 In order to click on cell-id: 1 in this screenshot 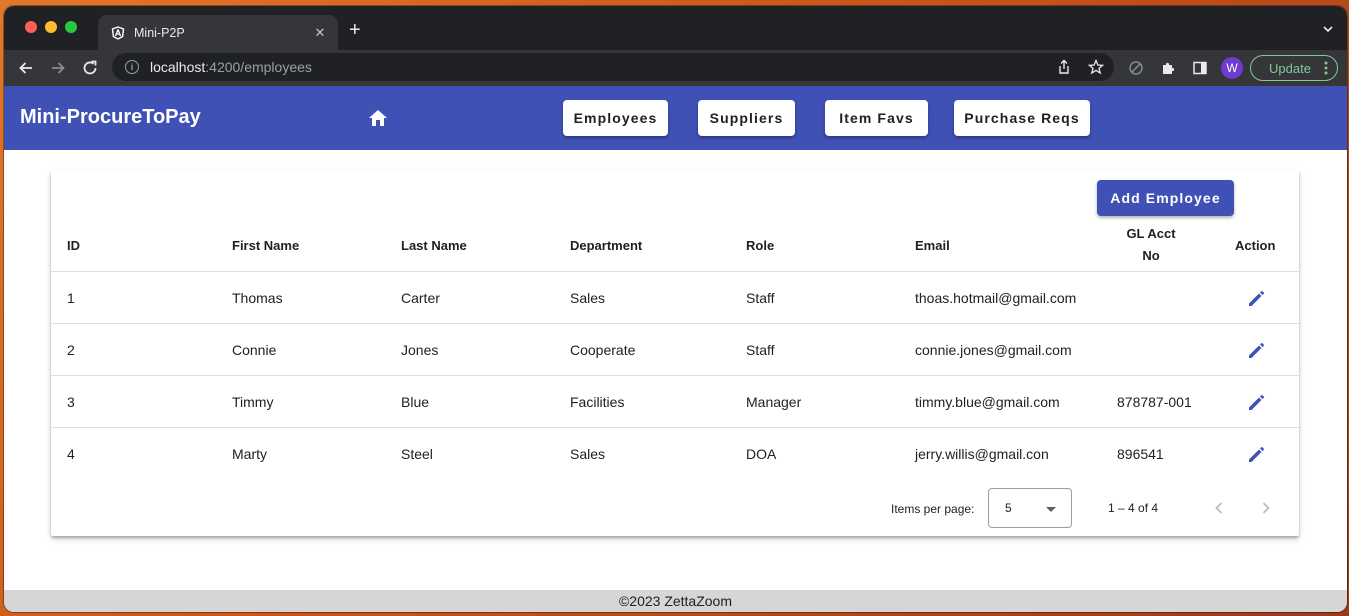, I will do `click(71, 298)`.